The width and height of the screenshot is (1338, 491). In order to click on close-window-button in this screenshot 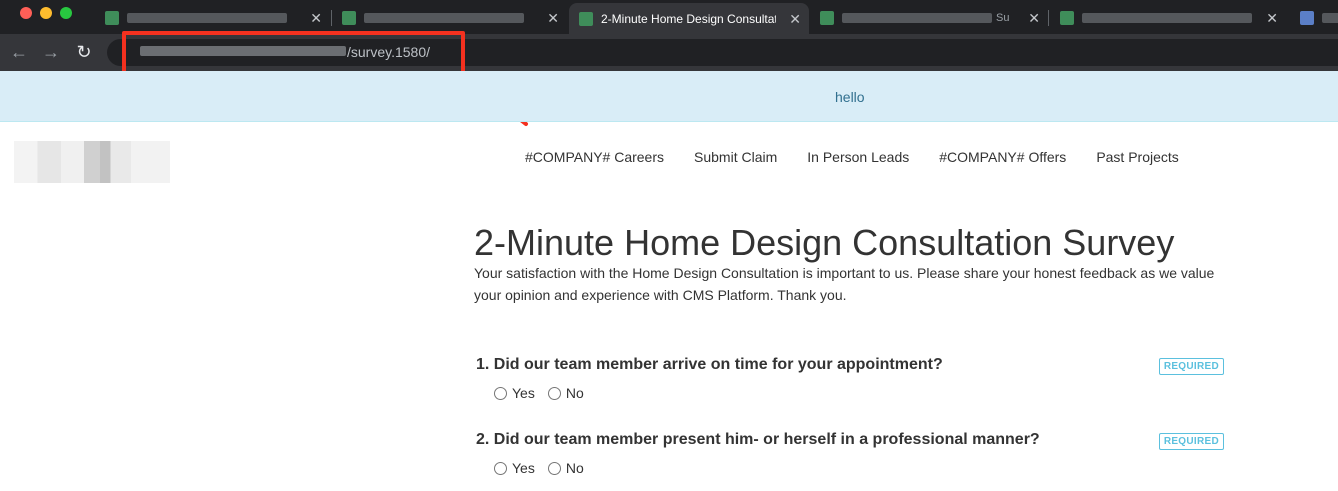, I will do `click(26, 13)`.